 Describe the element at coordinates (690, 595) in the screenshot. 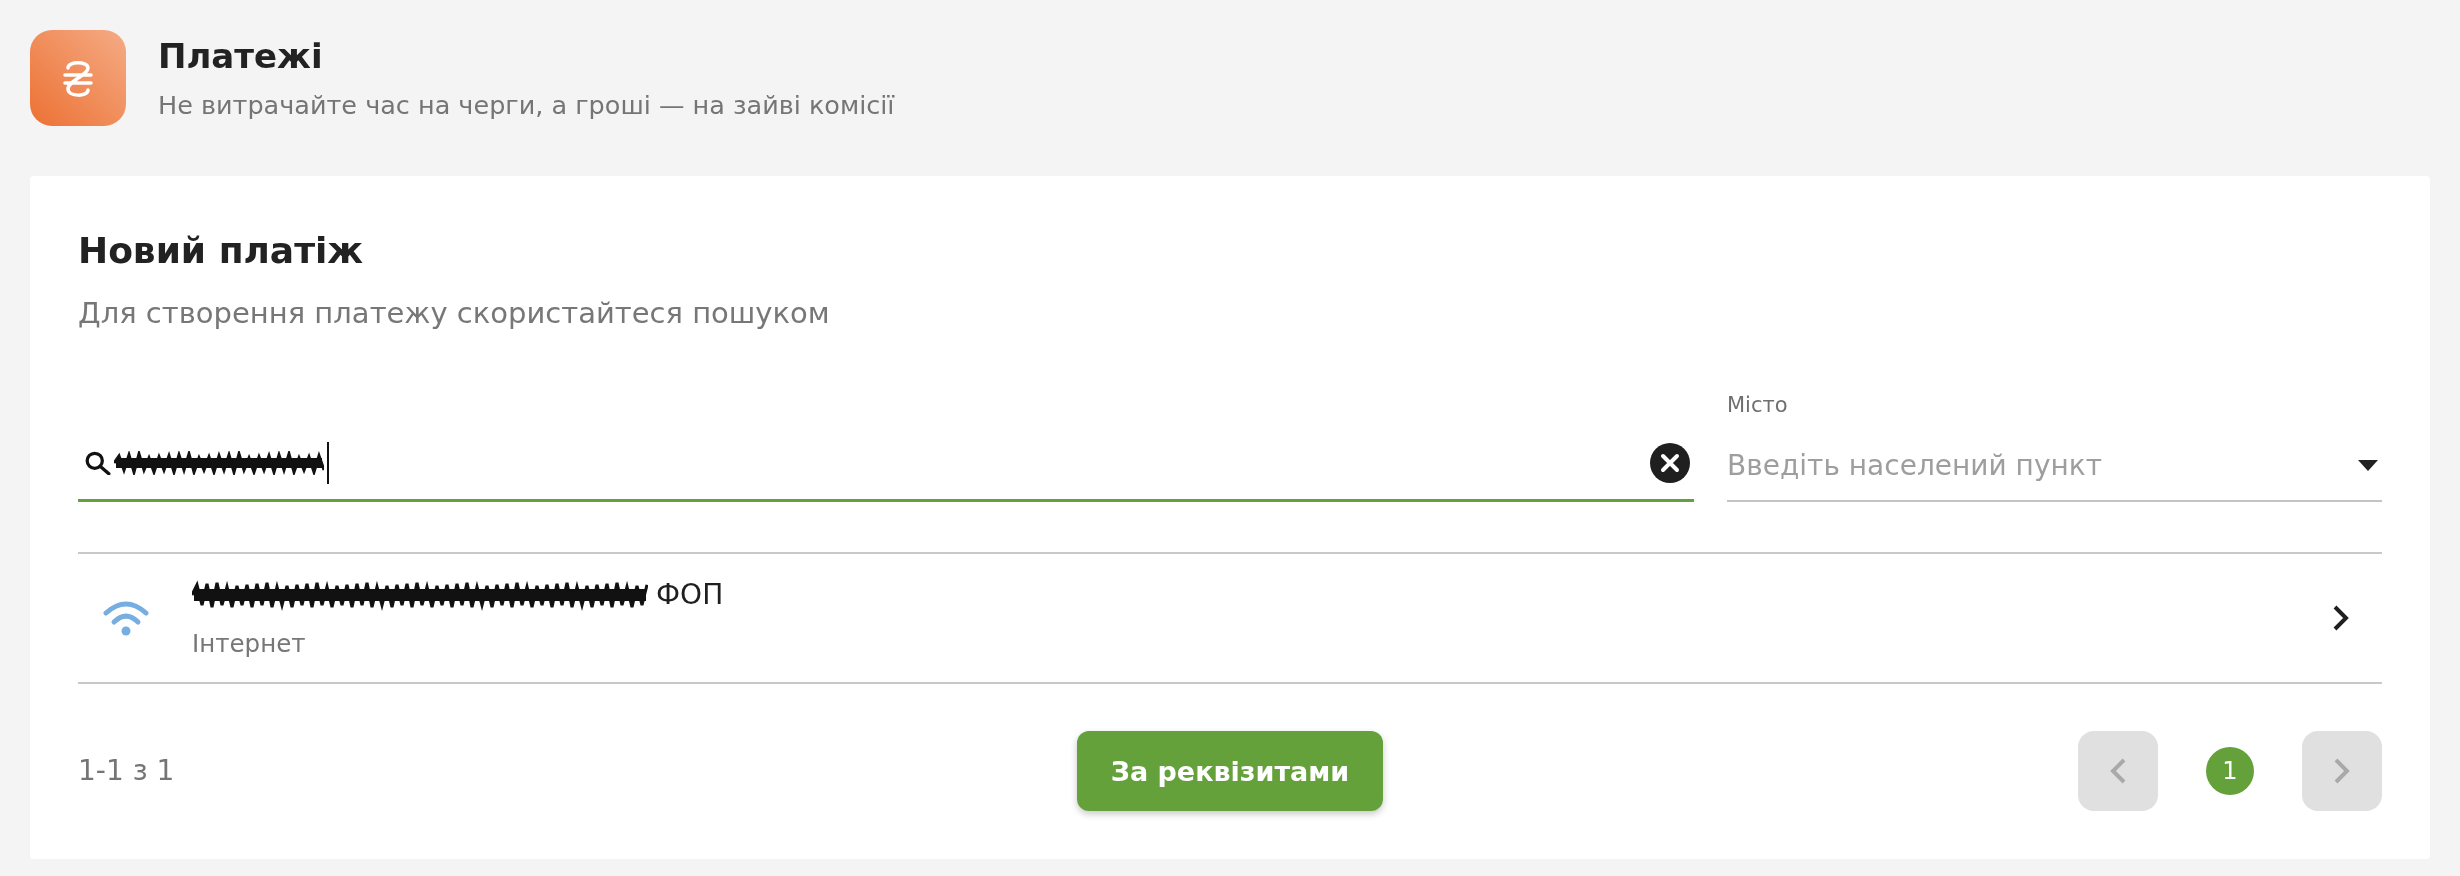

I see `result-title: ФОП` at that location.